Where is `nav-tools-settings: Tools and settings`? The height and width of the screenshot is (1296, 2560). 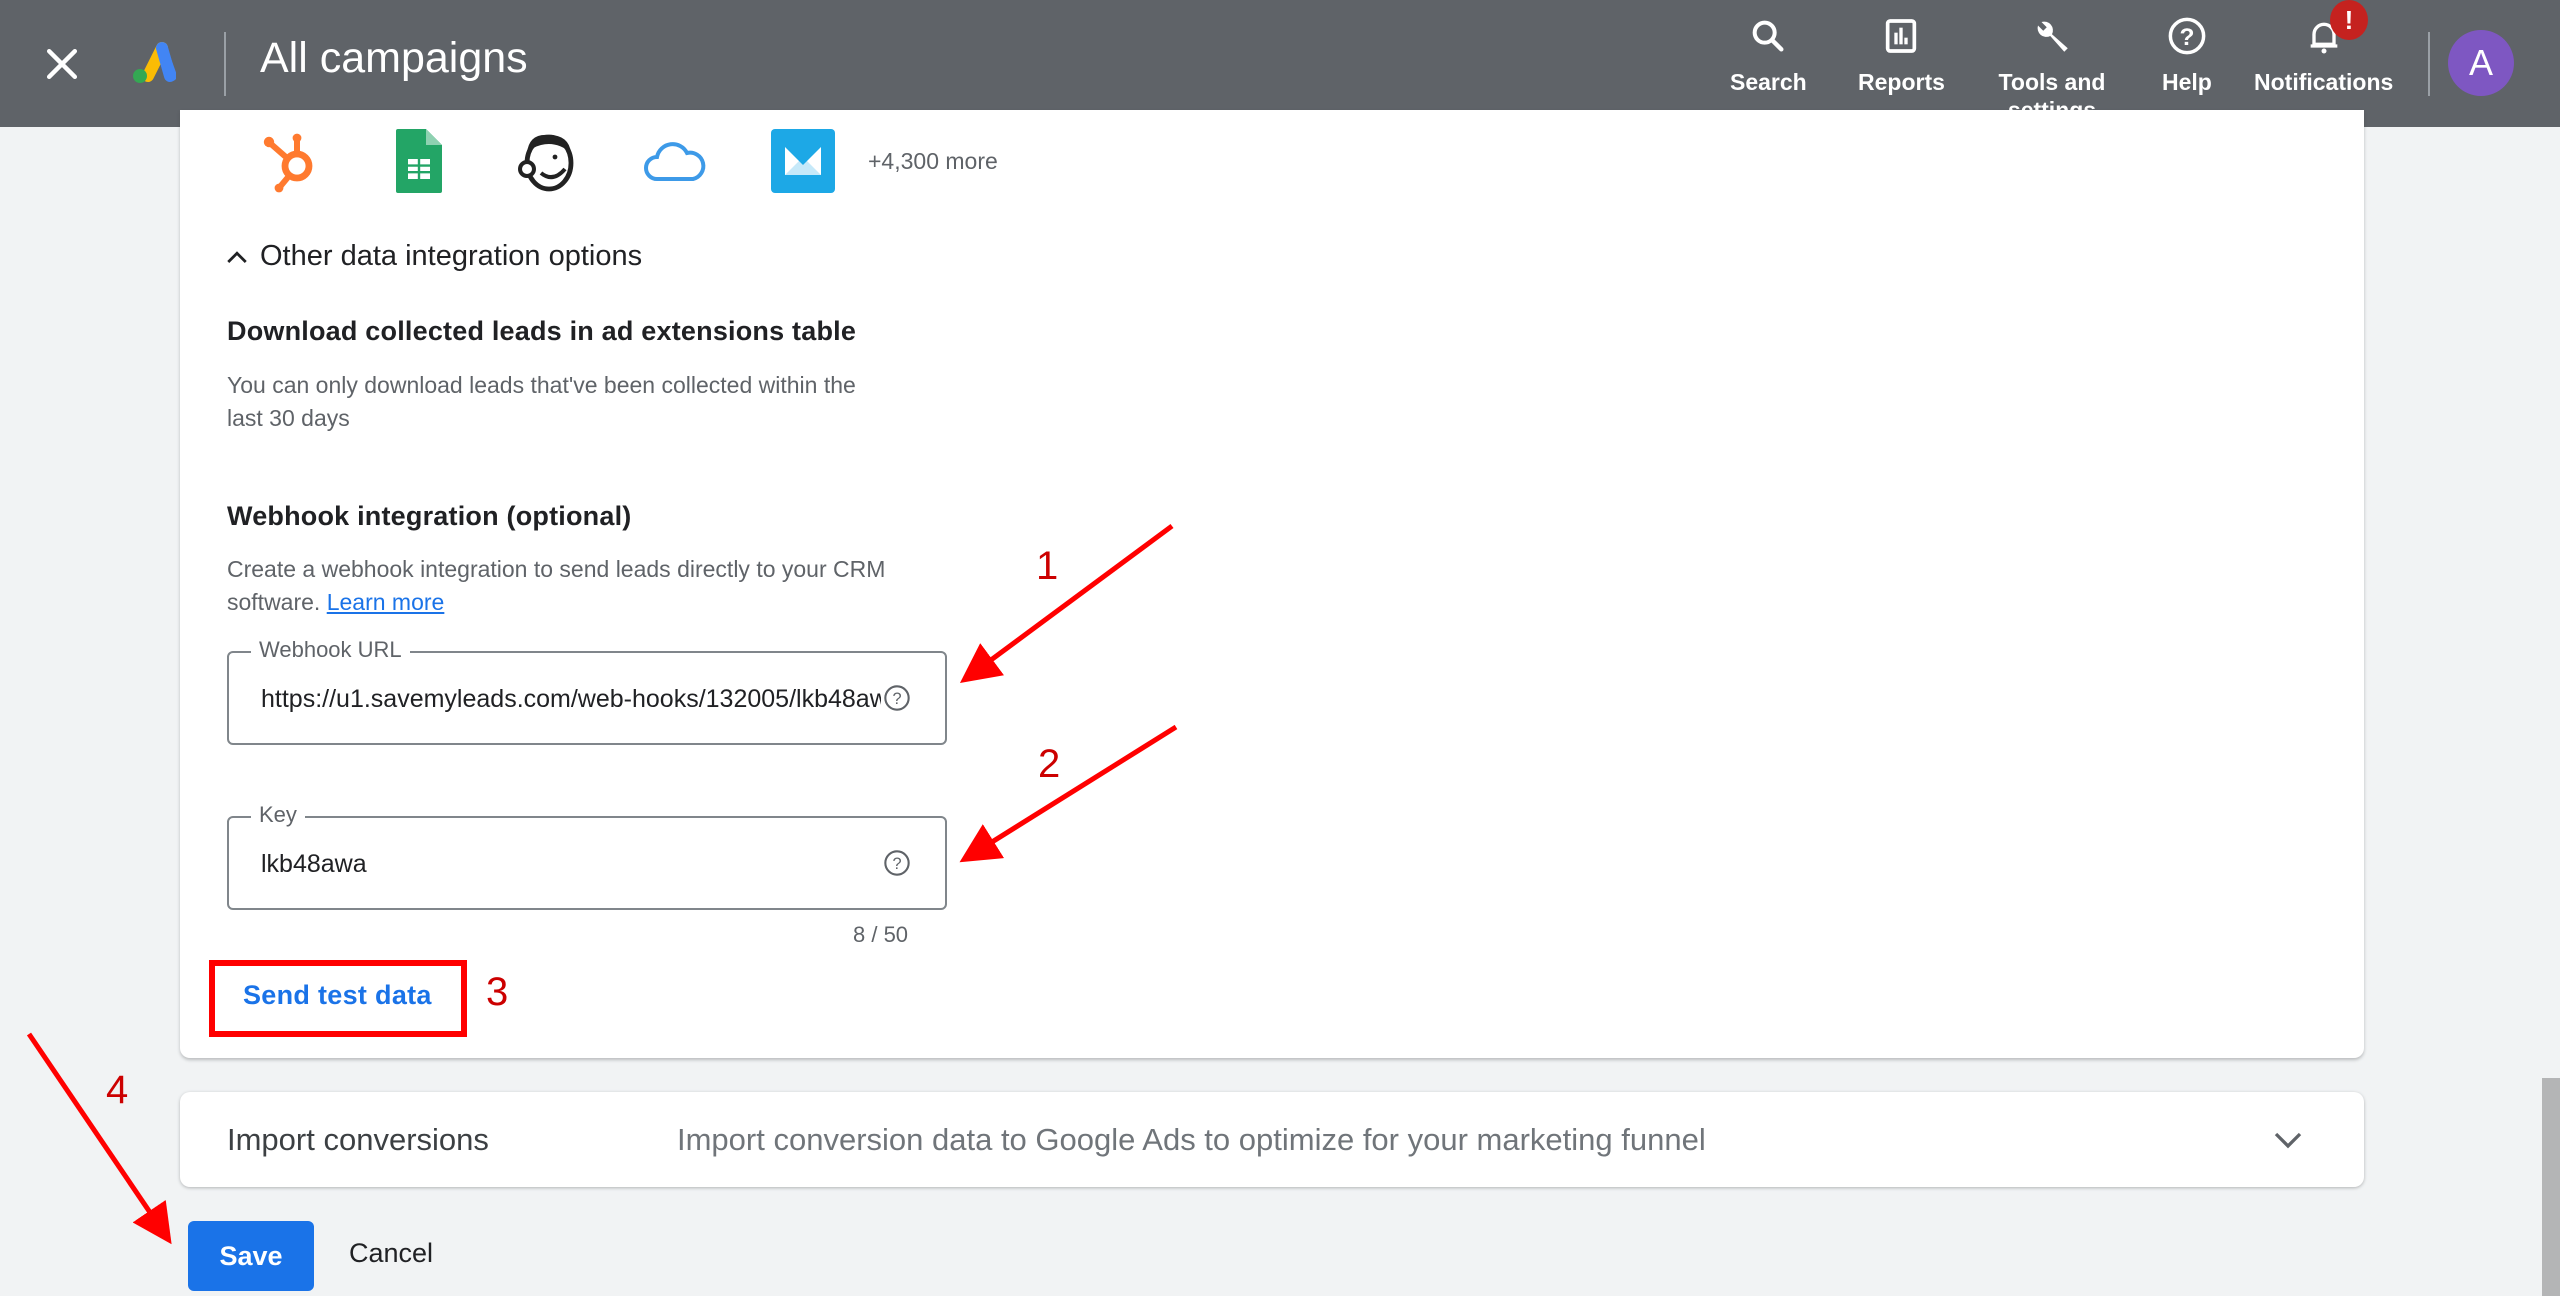
nav-tools-settings: Tools and settings is located at coordinates (2052, 68).